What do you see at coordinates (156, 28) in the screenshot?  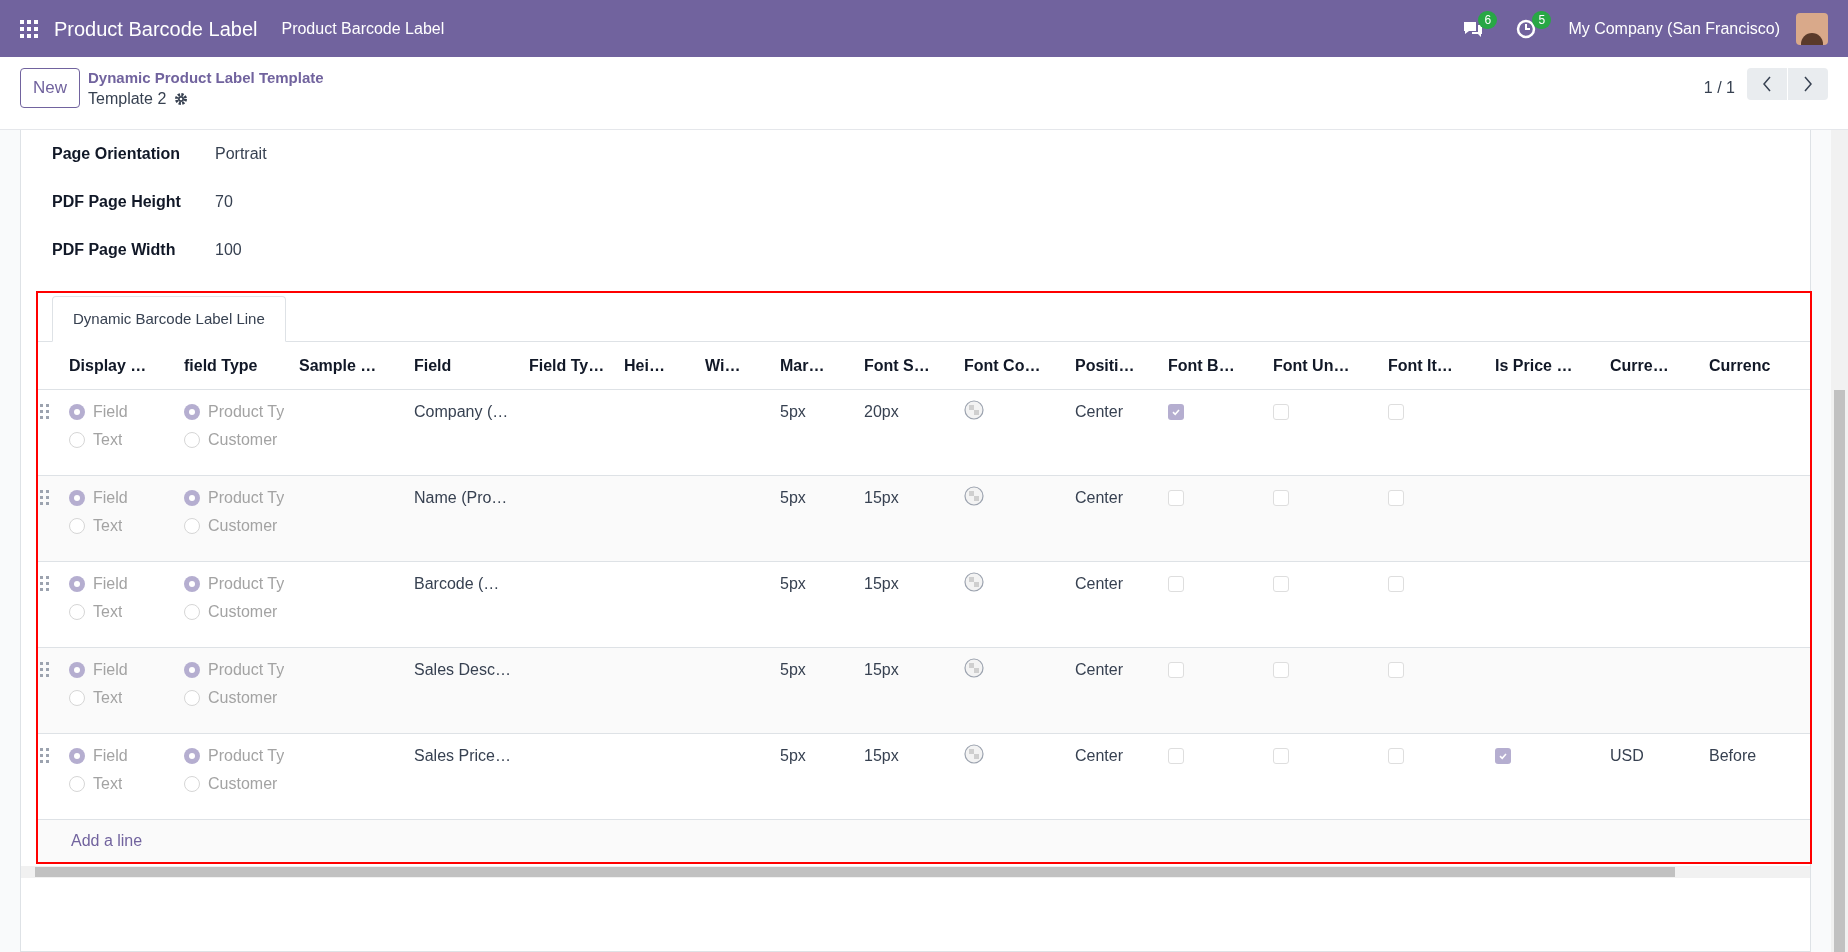 I see `app-title: Product Barcode Label` at bounding box center [156, 28].